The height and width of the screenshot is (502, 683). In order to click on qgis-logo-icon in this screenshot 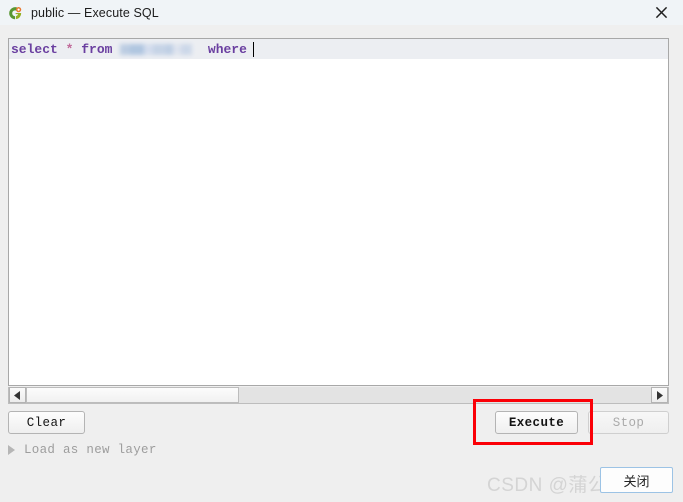, I will do `click(15, 13)`.